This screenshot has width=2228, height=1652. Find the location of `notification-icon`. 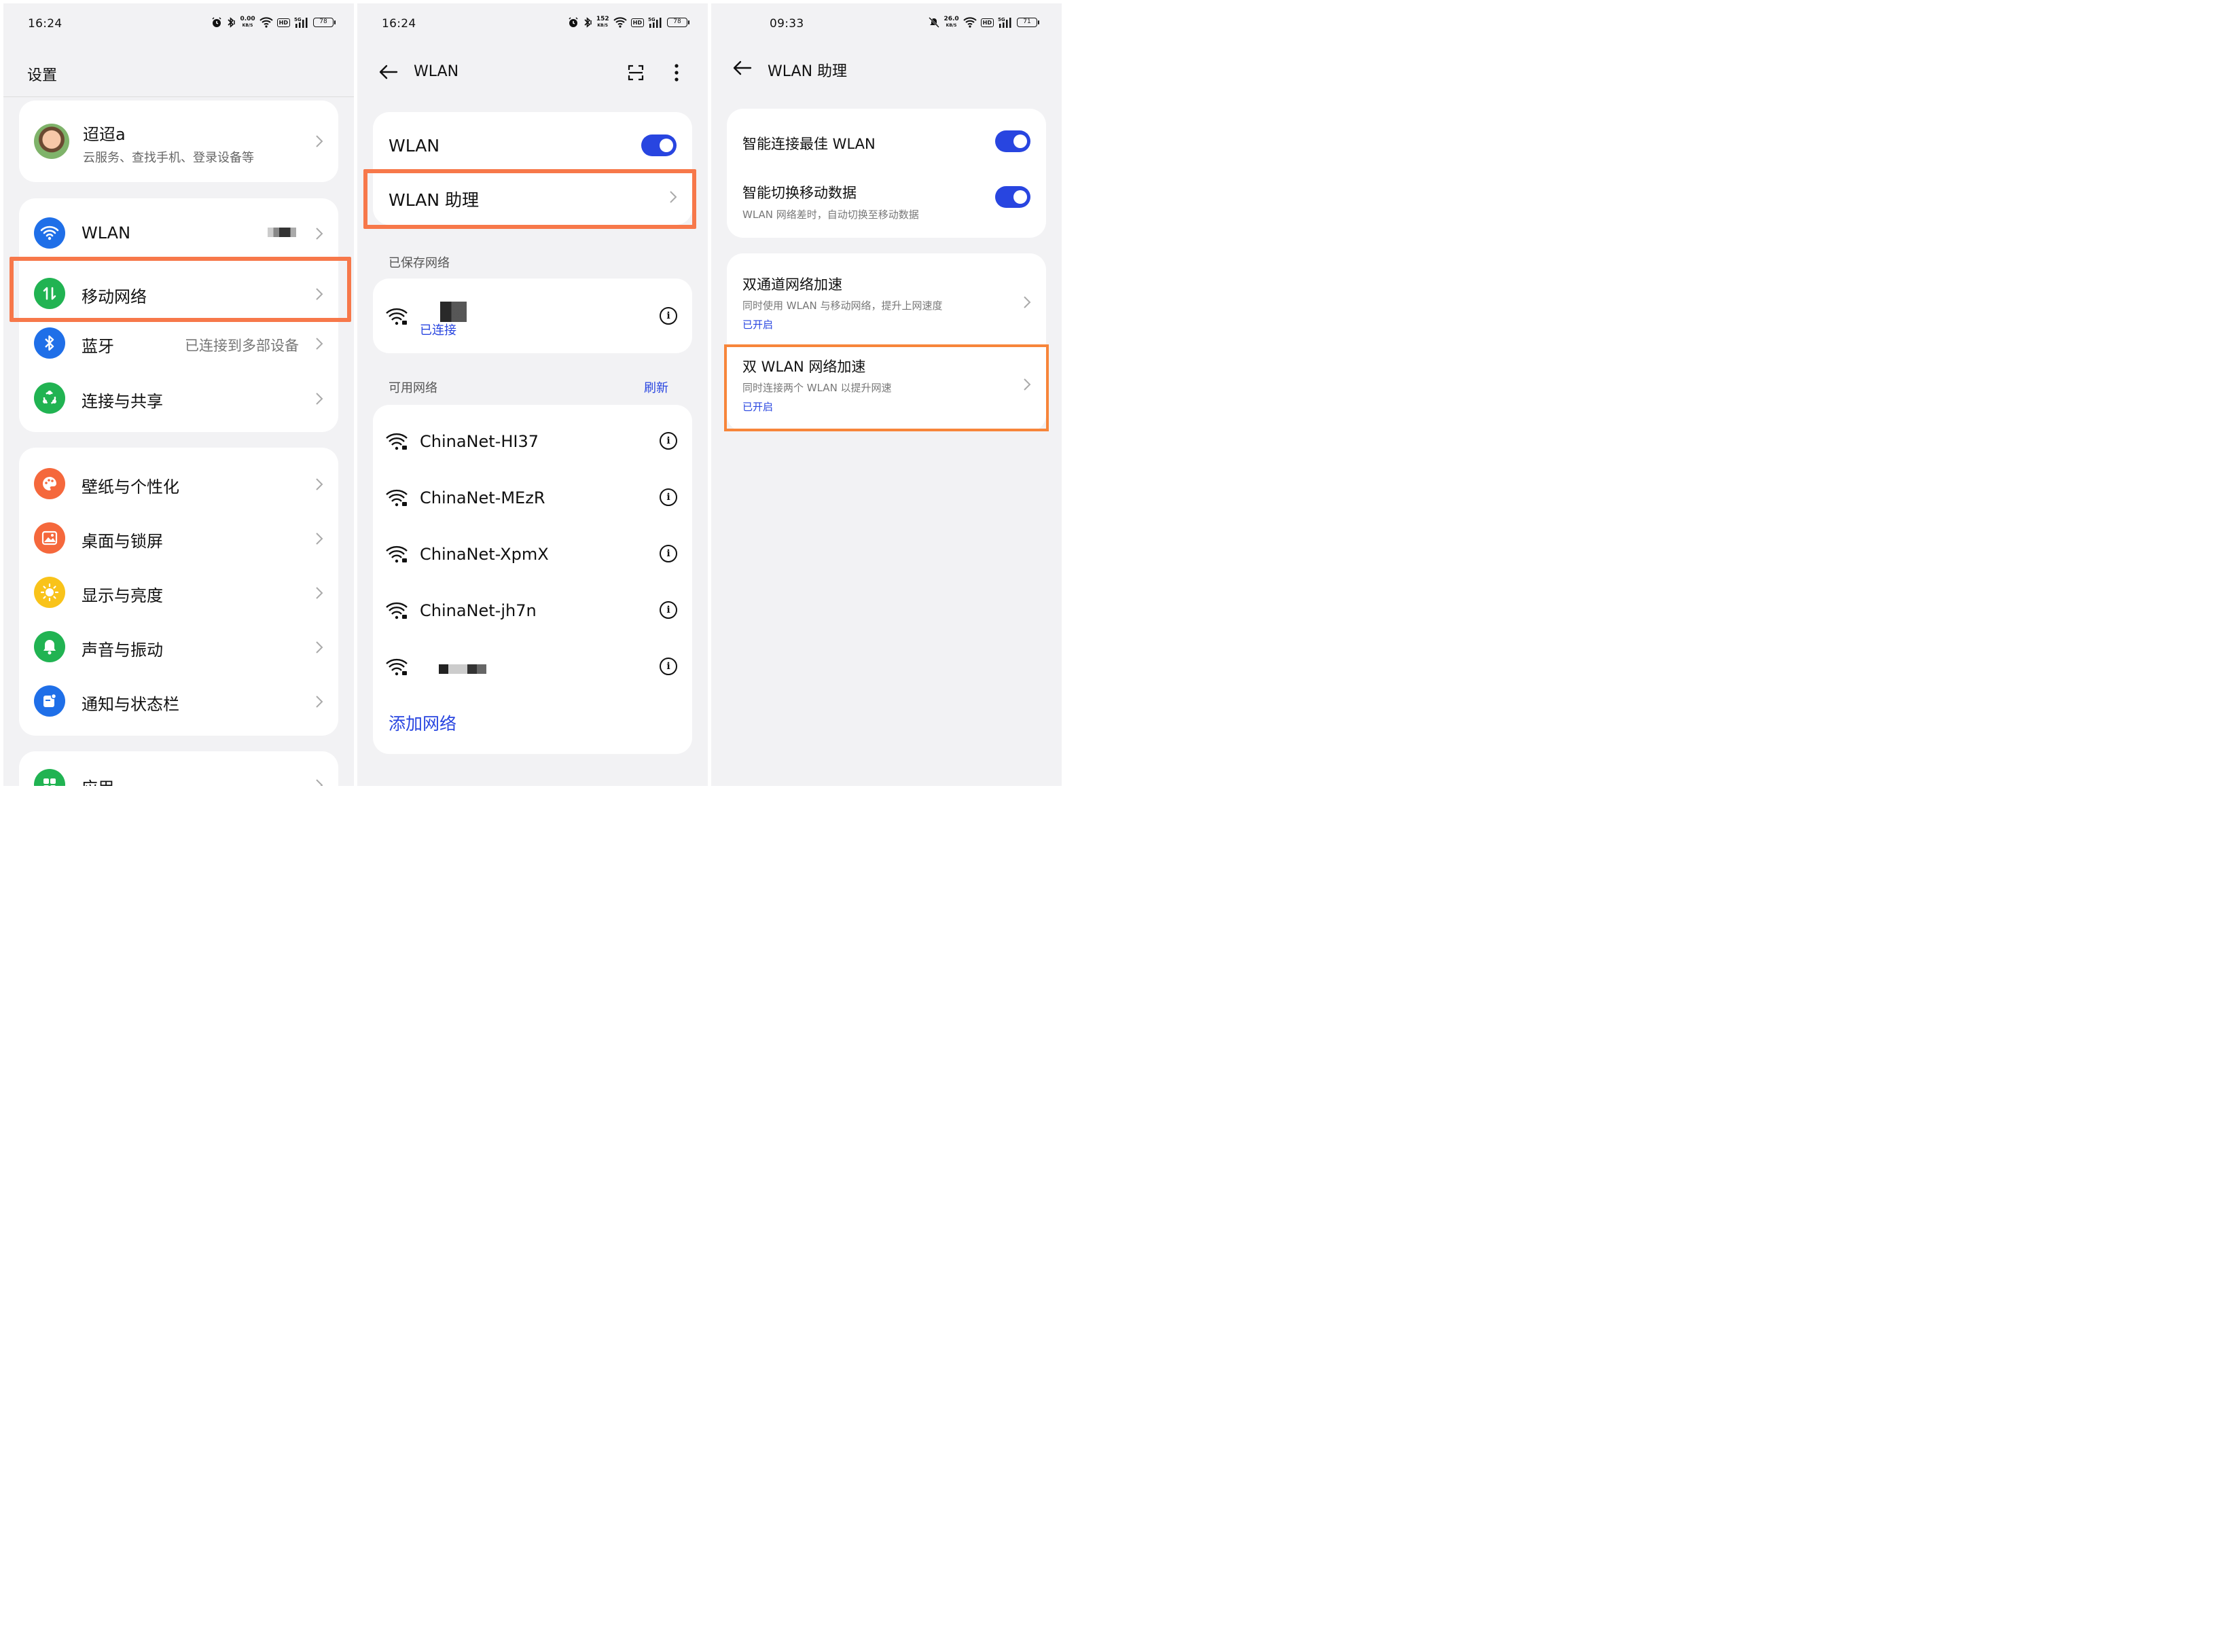

notification-icon is located at coordinates (49, 701).